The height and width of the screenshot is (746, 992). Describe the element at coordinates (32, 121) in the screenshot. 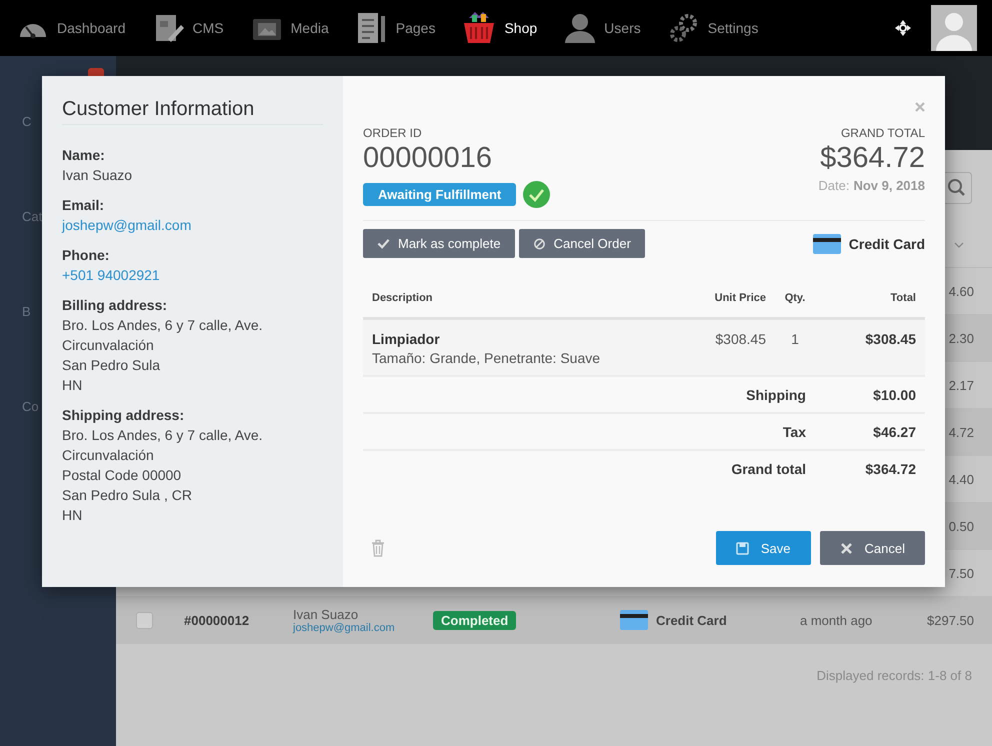

I see `sidebar-item: C` at that location.